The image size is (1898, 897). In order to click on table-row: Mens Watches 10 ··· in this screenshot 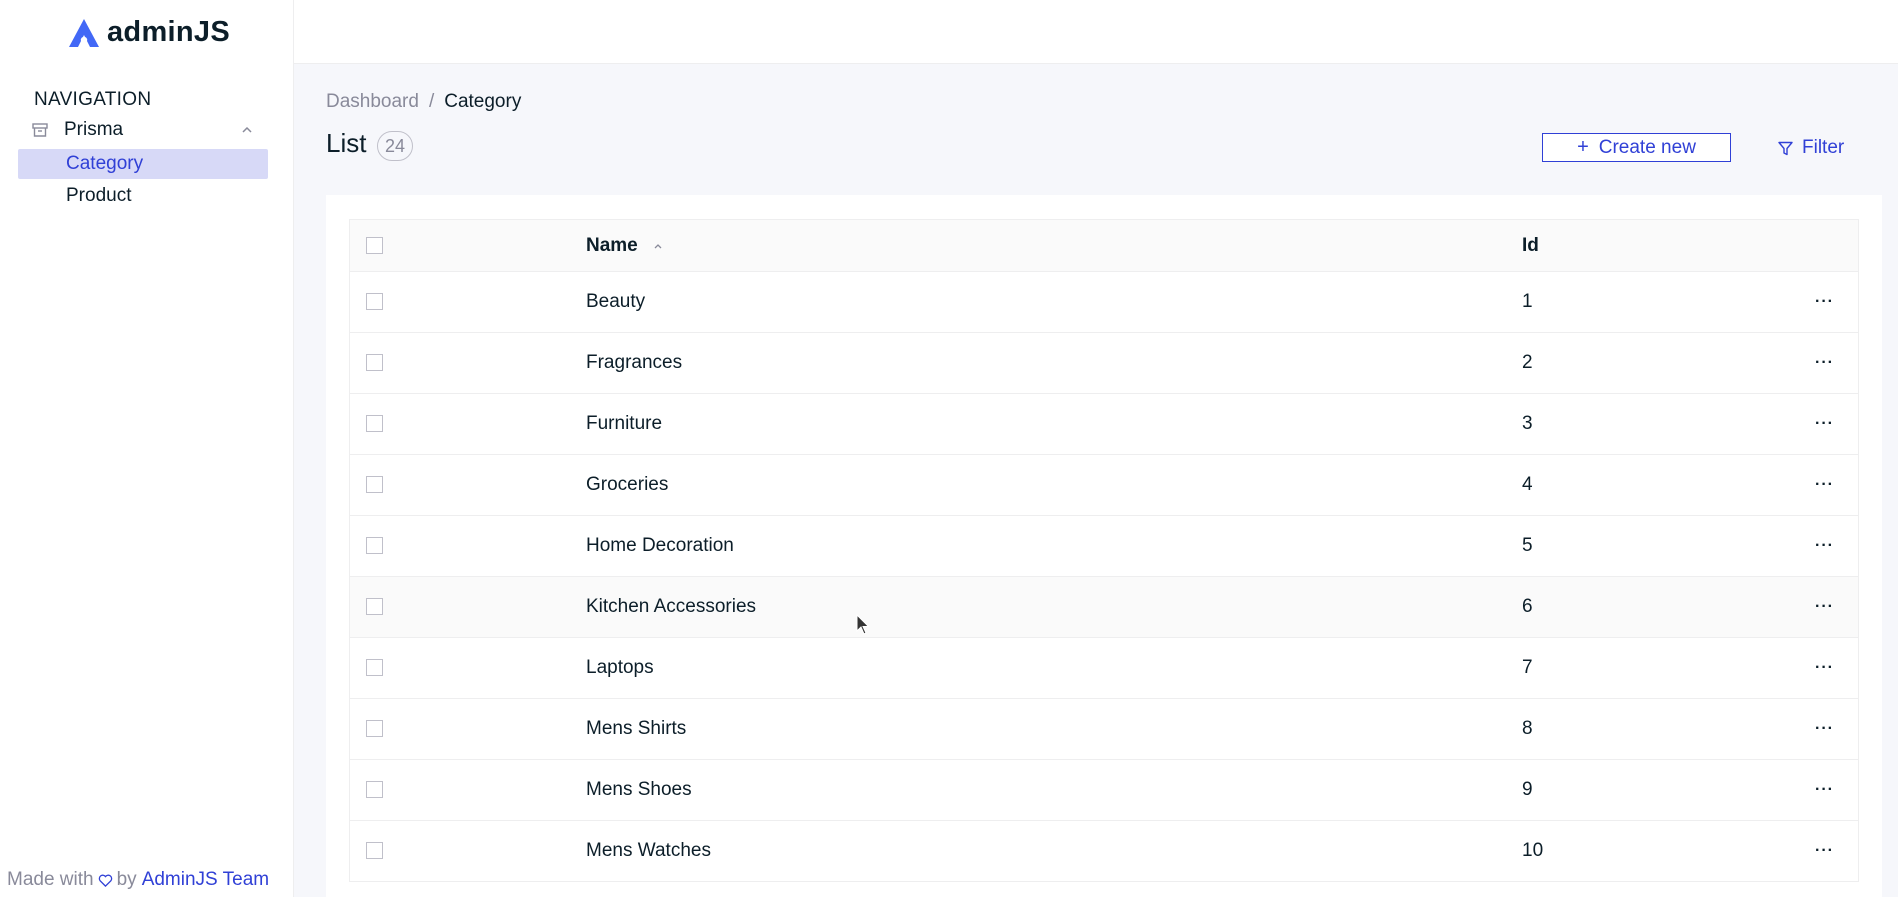, I will do `click(1104, 851)`.